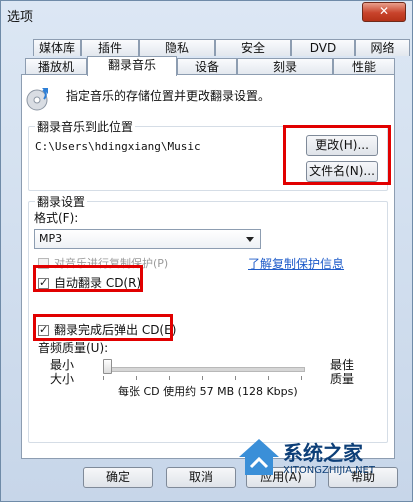  What do you see at coordinates (51, 238) in the screenshot?
I see `format-value: MP3` at bounding box center [51, 238].